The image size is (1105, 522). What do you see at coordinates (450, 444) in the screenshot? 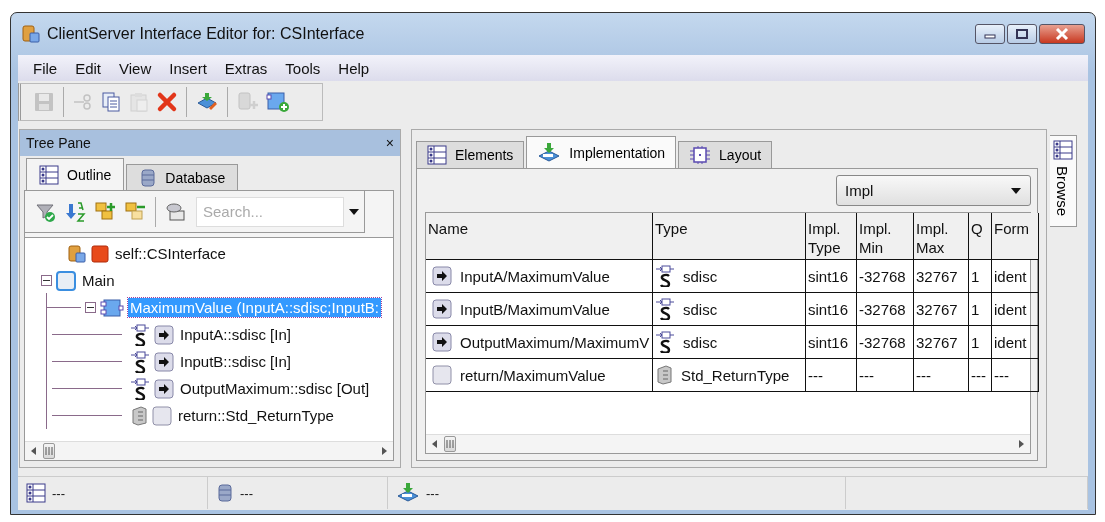
I see `grip-icon` at bounding box center [450, 444].